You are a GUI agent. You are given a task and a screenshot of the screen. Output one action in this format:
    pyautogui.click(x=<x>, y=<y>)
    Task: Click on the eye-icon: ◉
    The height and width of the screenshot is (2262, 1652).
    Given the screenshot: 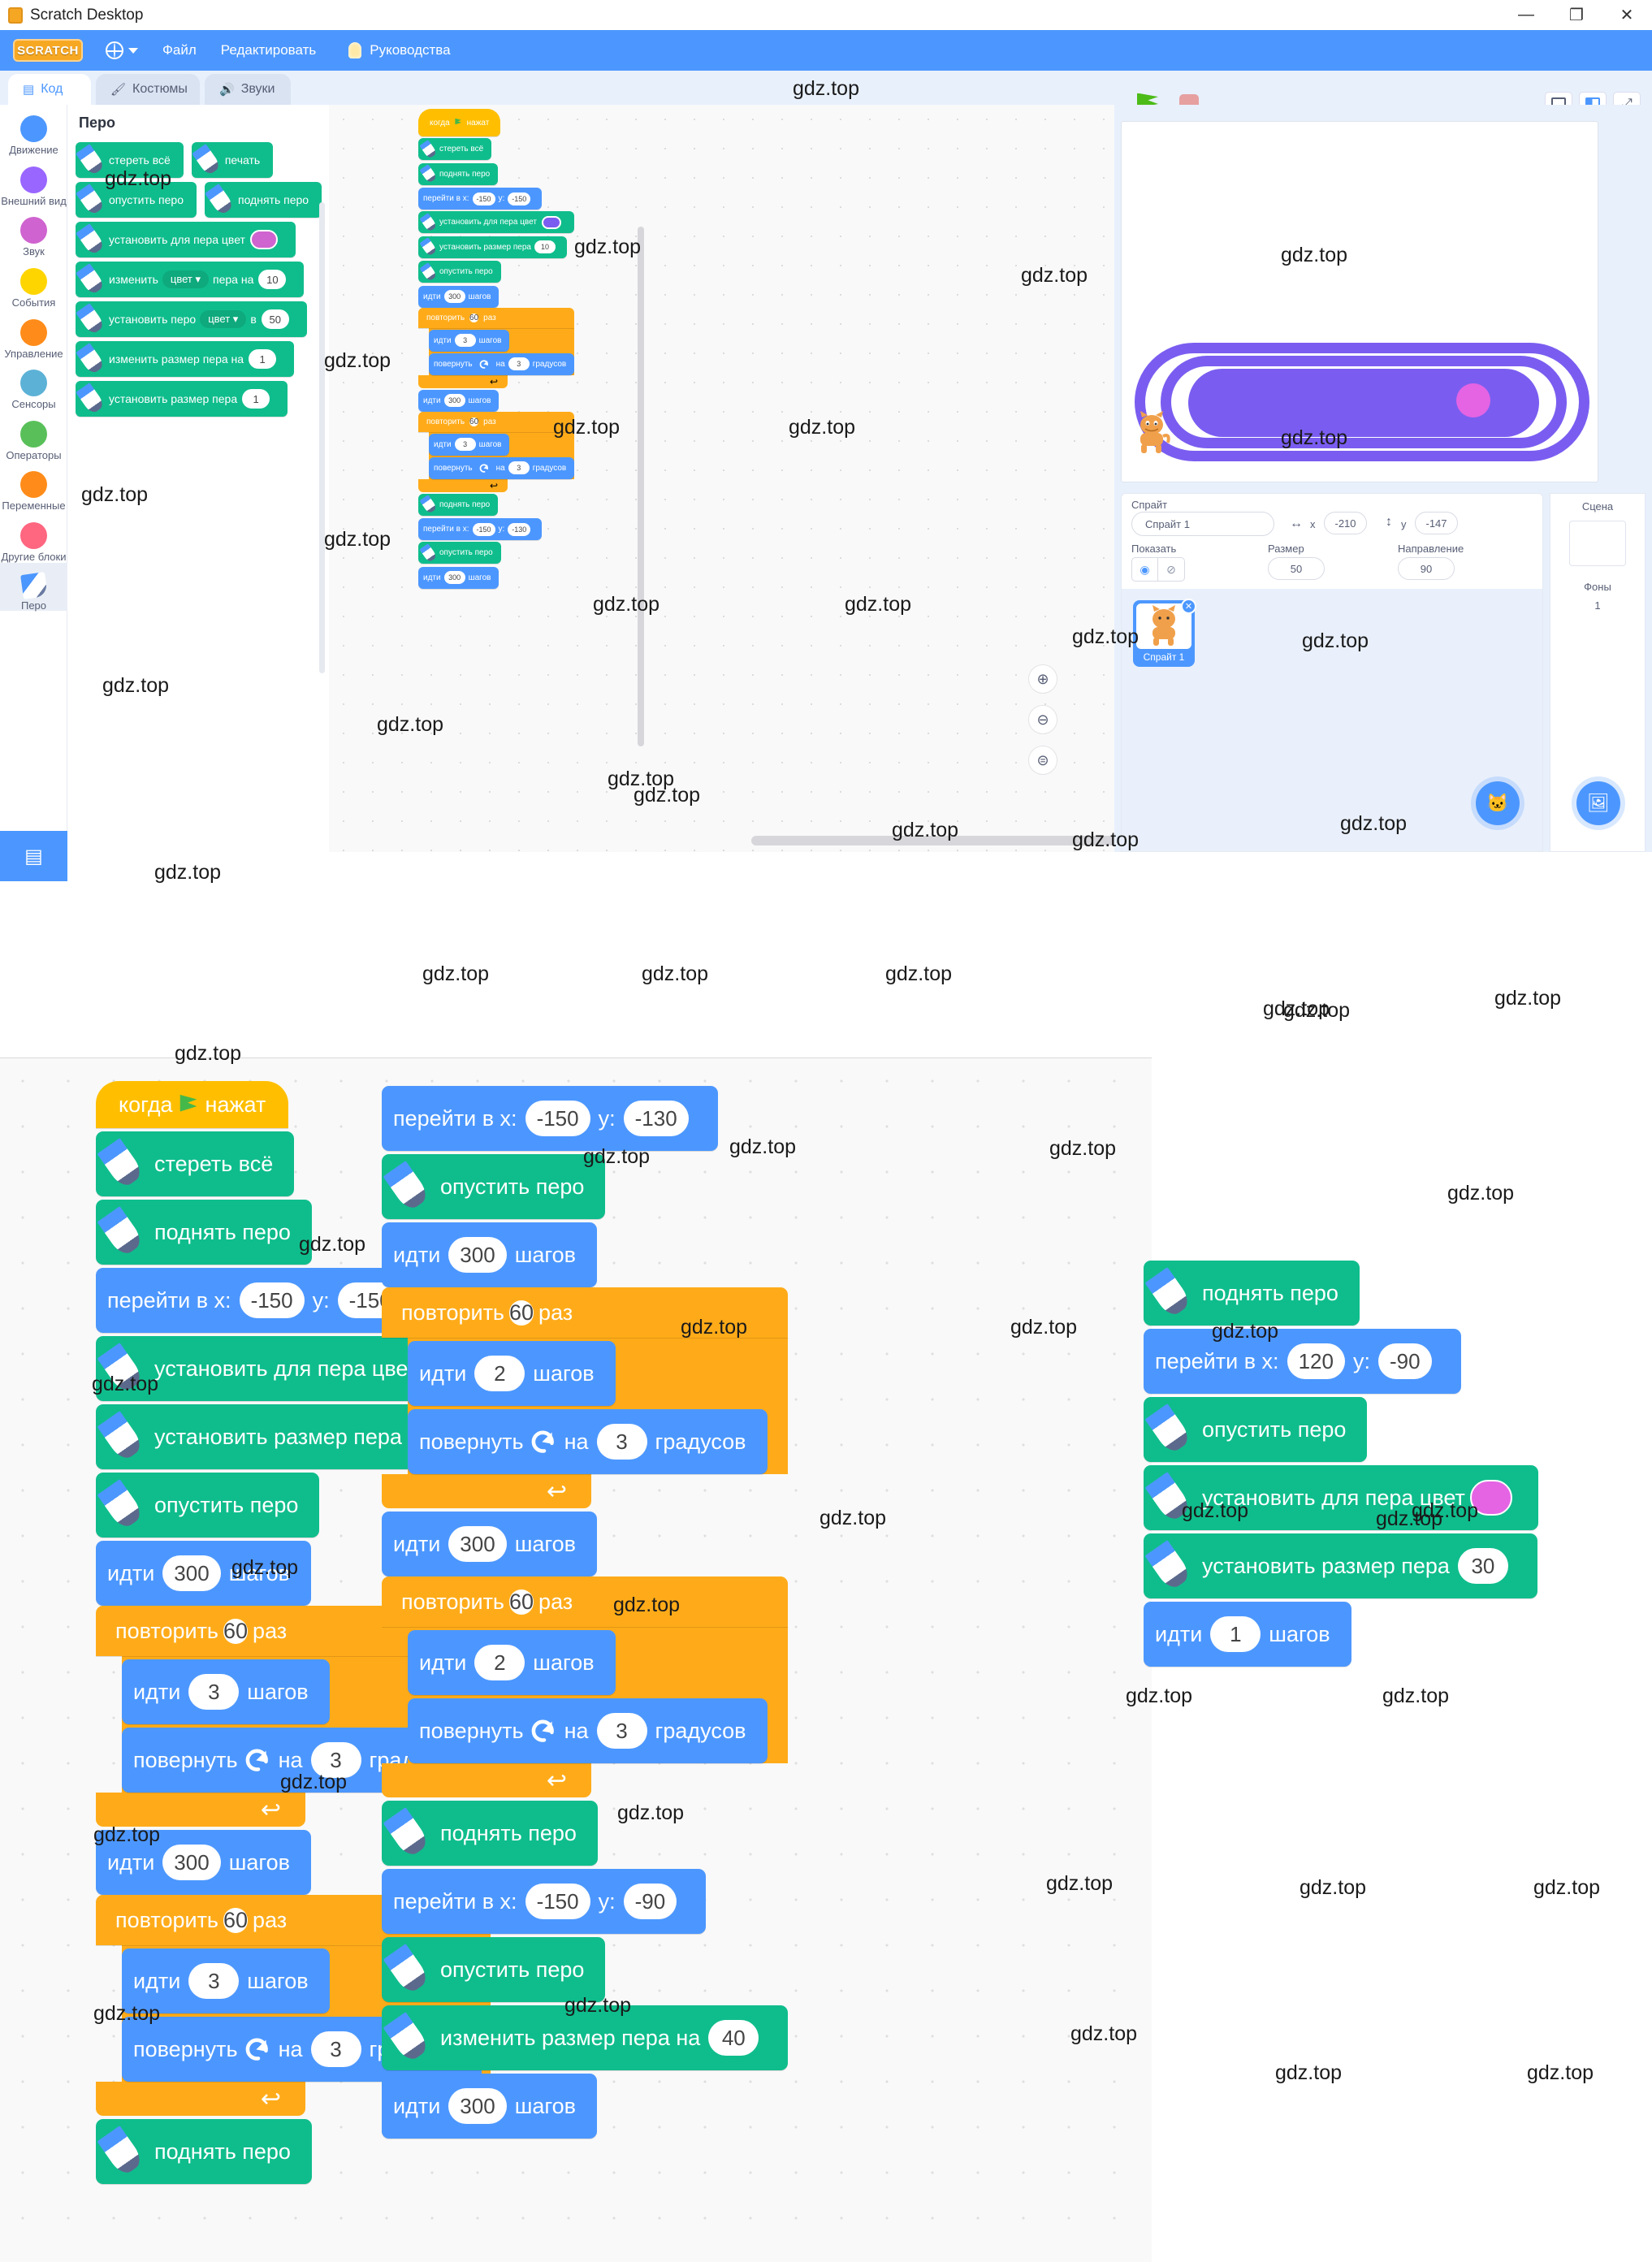 What is the action you would take?
    pyautogui.click(x=1144, y=569)
    